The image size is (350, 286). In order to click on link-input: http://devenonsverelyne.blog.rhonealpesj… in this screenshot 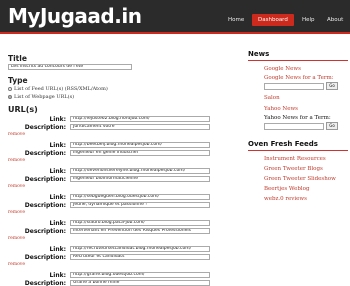, I will do `click(140, 171)`.